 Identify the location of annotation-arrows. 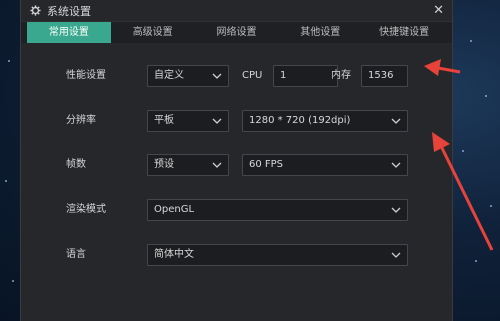
(459, 155).